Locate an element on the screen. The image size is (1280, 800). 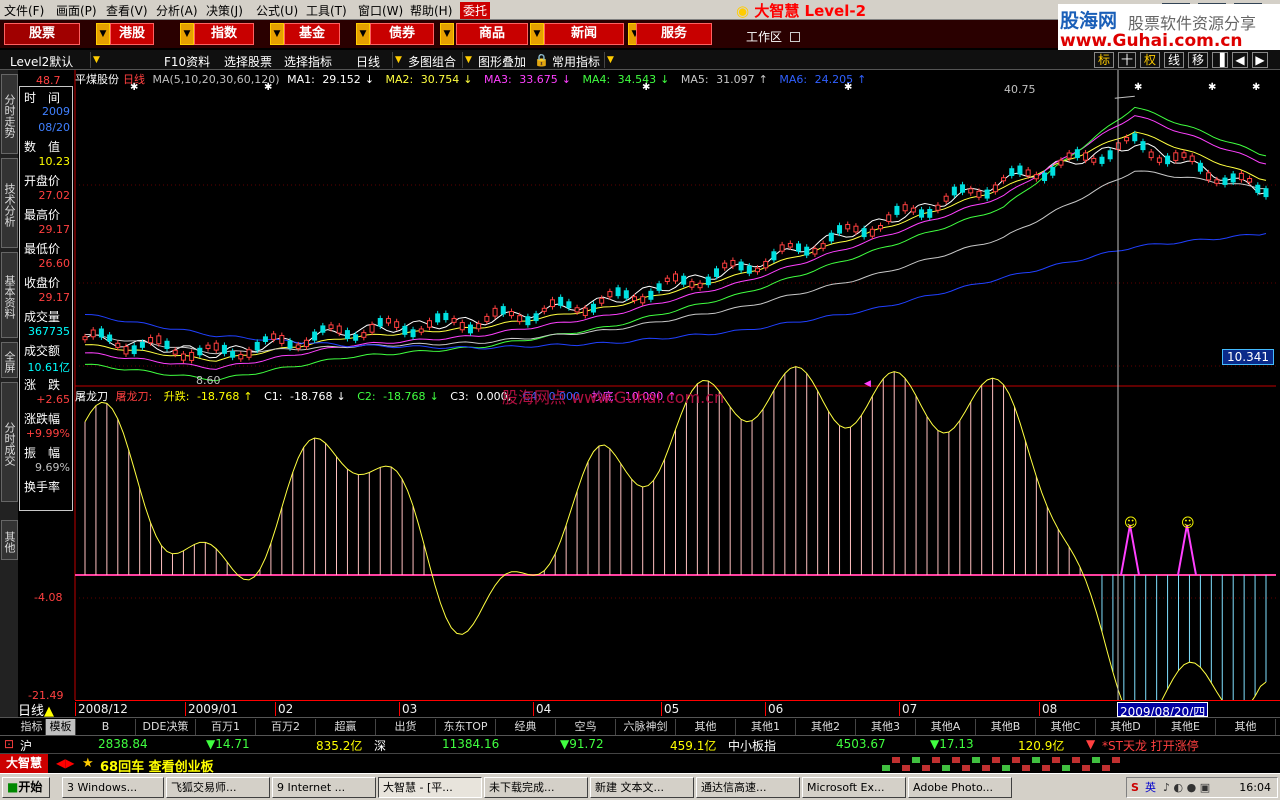
multi-chart-button: 多图组合 is located at coordinates (432, 61).